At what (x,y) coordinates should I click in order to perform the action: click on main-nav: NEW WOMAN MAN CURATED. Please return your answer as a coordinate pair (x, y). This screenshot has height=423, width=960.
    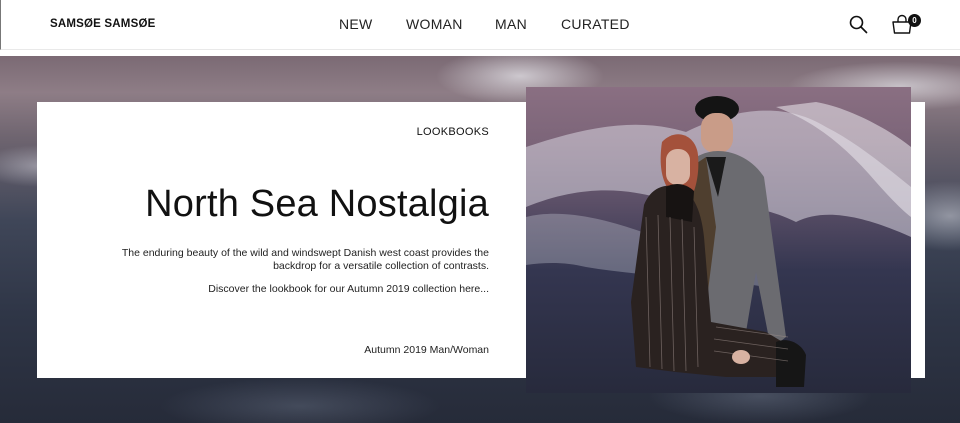
    Looking at the image, I should click on (480, 26).